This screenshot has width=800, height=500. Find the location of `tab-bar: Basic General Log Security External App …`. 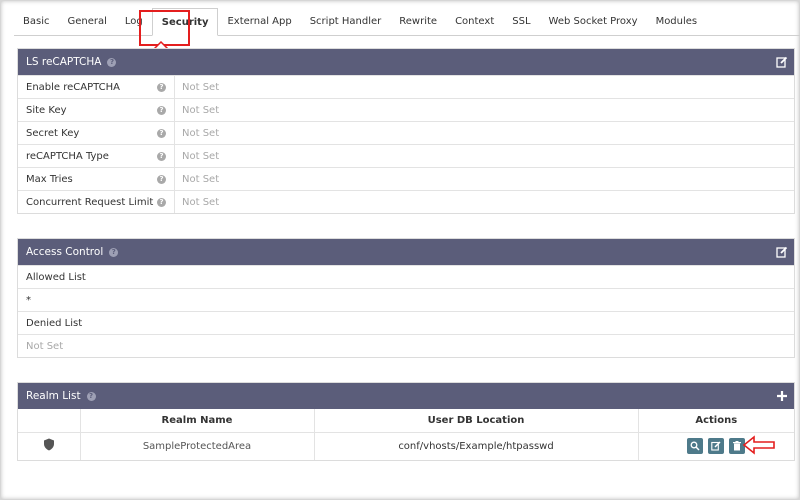

tab-bar: Basic General Log Security External App … is located at coordinates (407, 22).